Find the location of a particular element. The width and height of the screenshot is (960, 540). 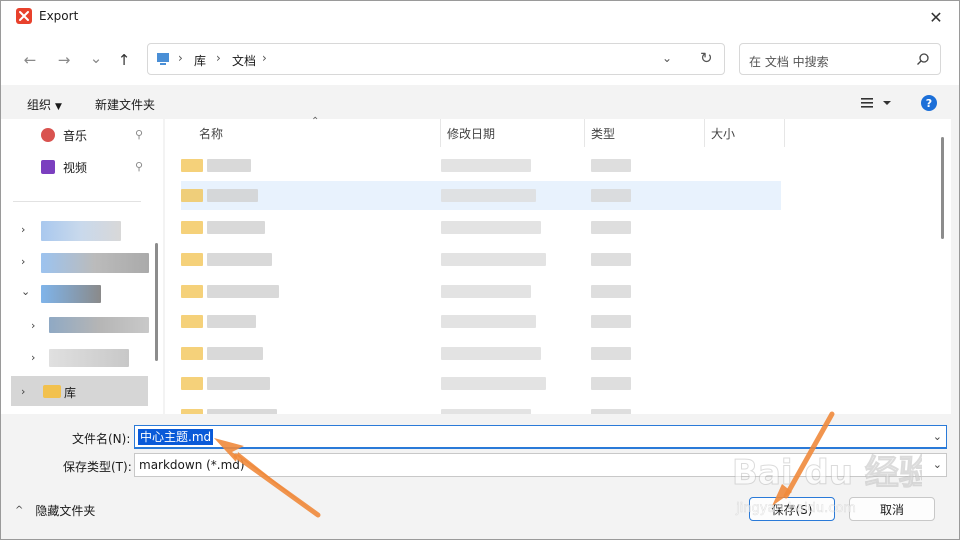

caret-down-icon: ▼ is located at coordinates (58, 107).